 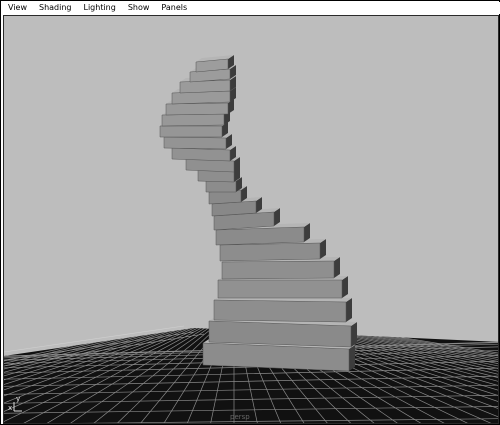 What do you see at coordinates (174, 8) in the screenshot?
I see `menu-panels: Panels` at bounding box center [174, 8].